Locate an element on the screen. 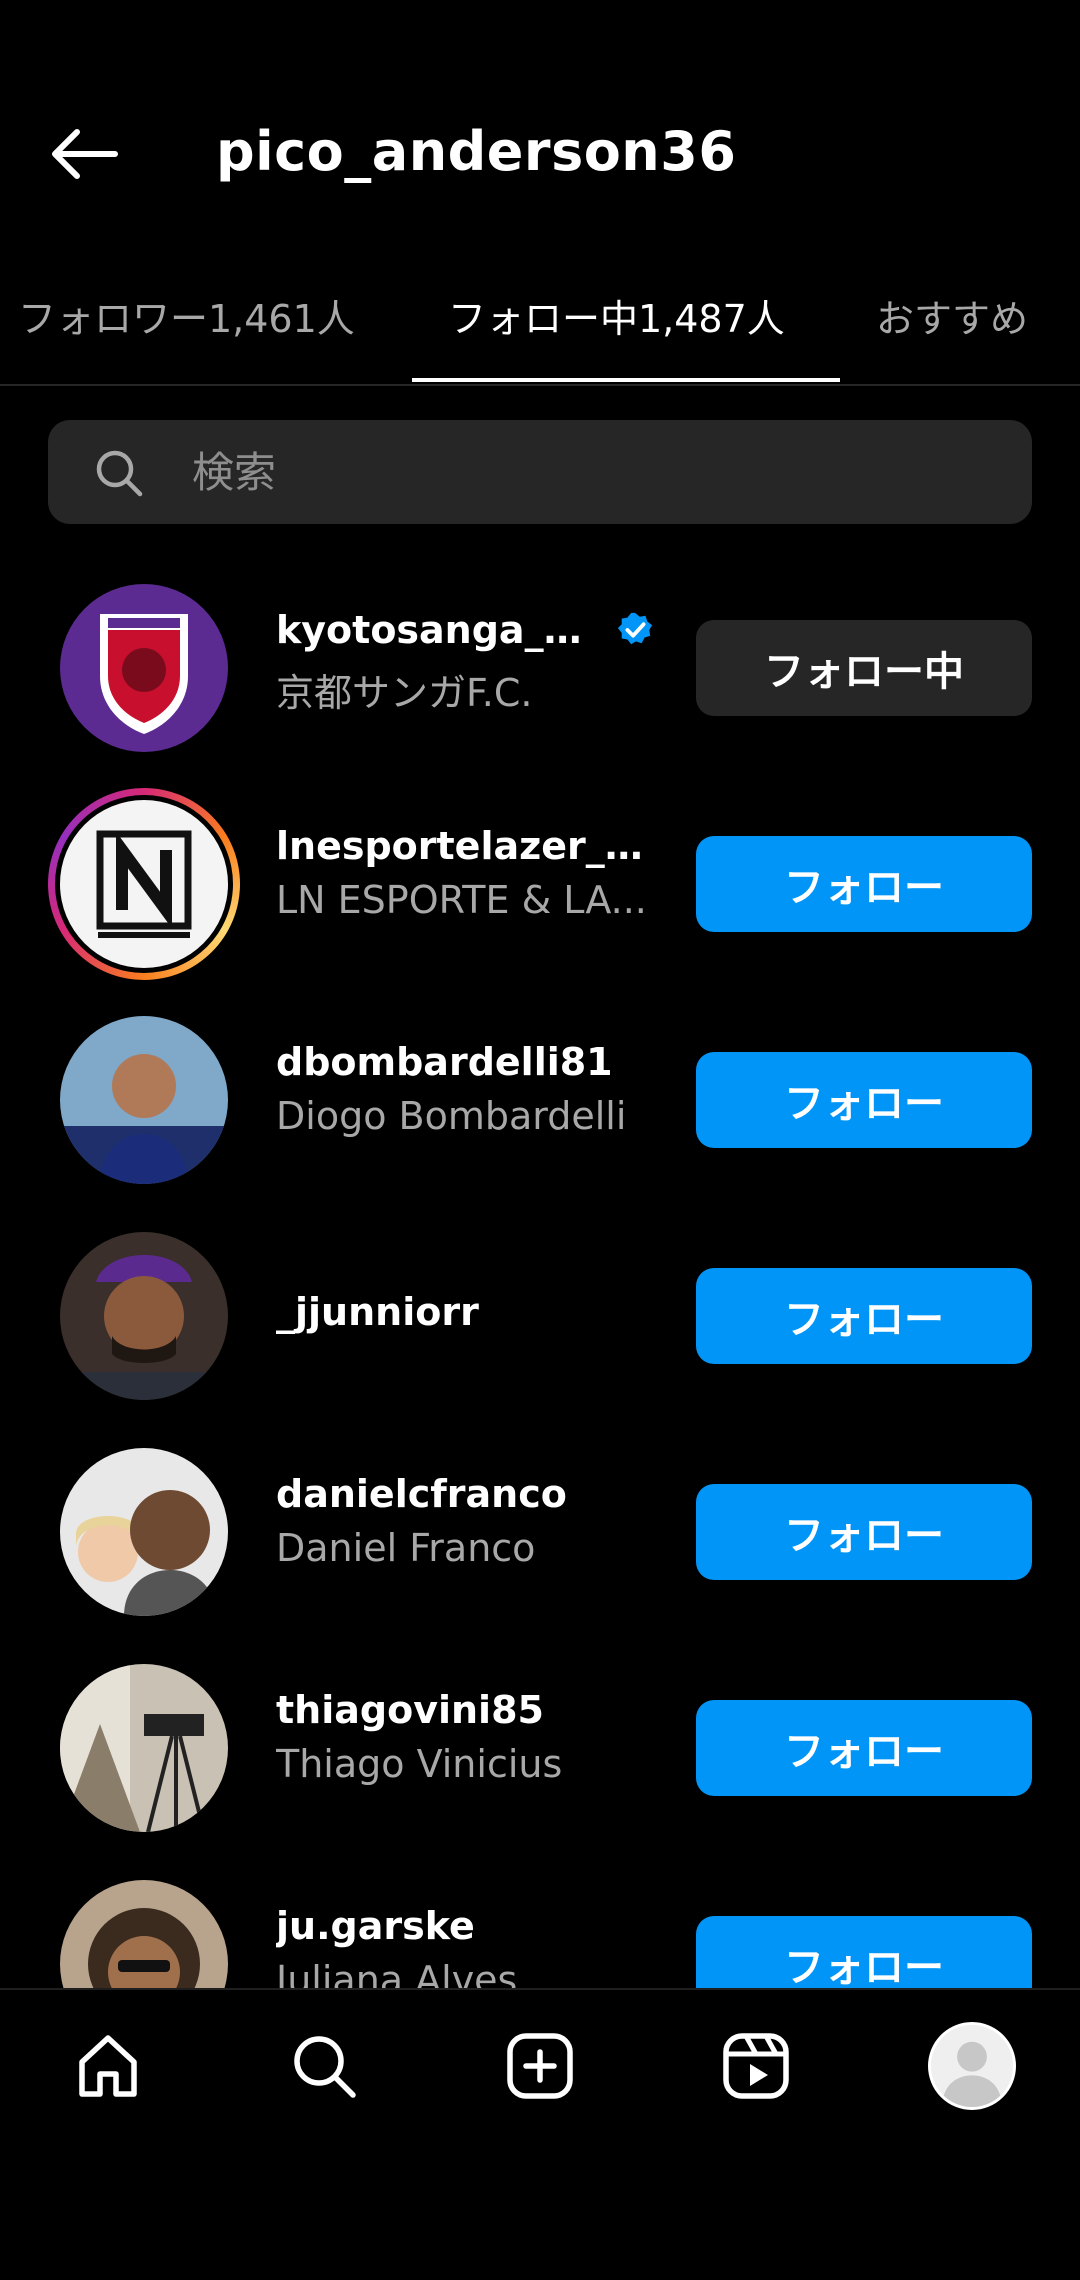  top-bar: pico_anderson36 is located at coordinates (540, 155).